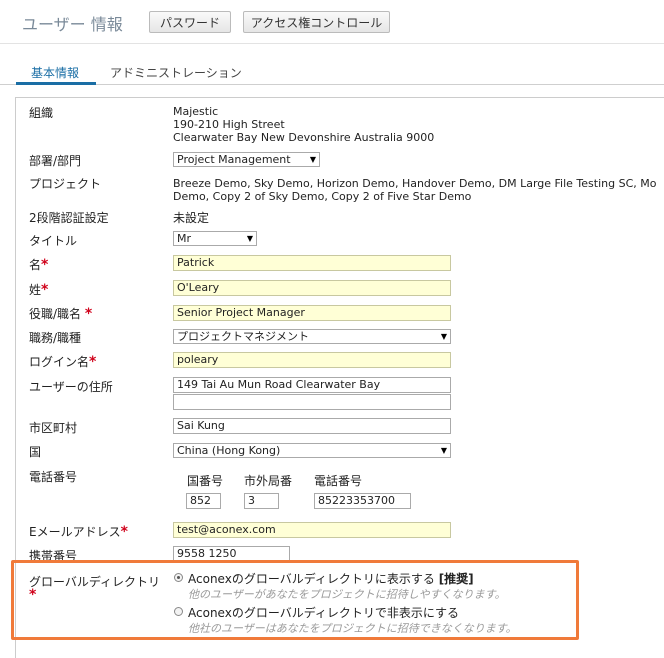  Describe the element at coordinates (312, 450) in the screenshot. I see `country-select: China (Hong Kong) ▼` at that location.